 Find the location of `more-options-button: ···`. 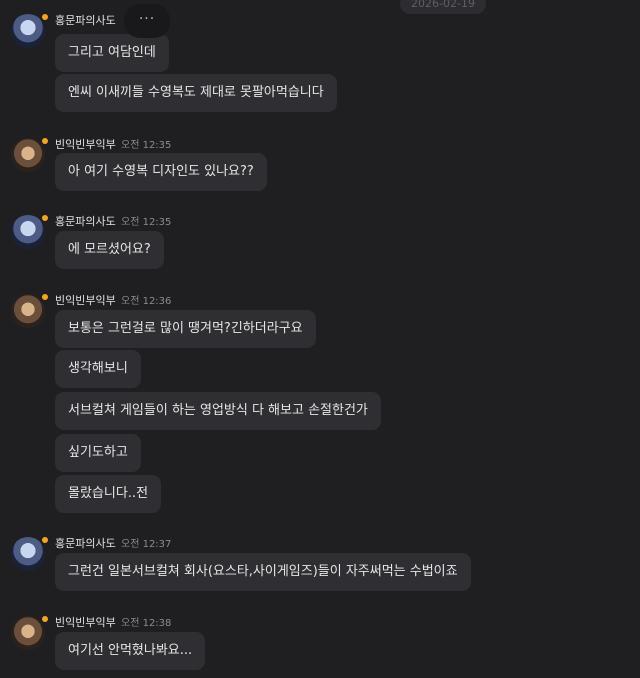

more-options-button: ··· is located at coordinates (147, 21).